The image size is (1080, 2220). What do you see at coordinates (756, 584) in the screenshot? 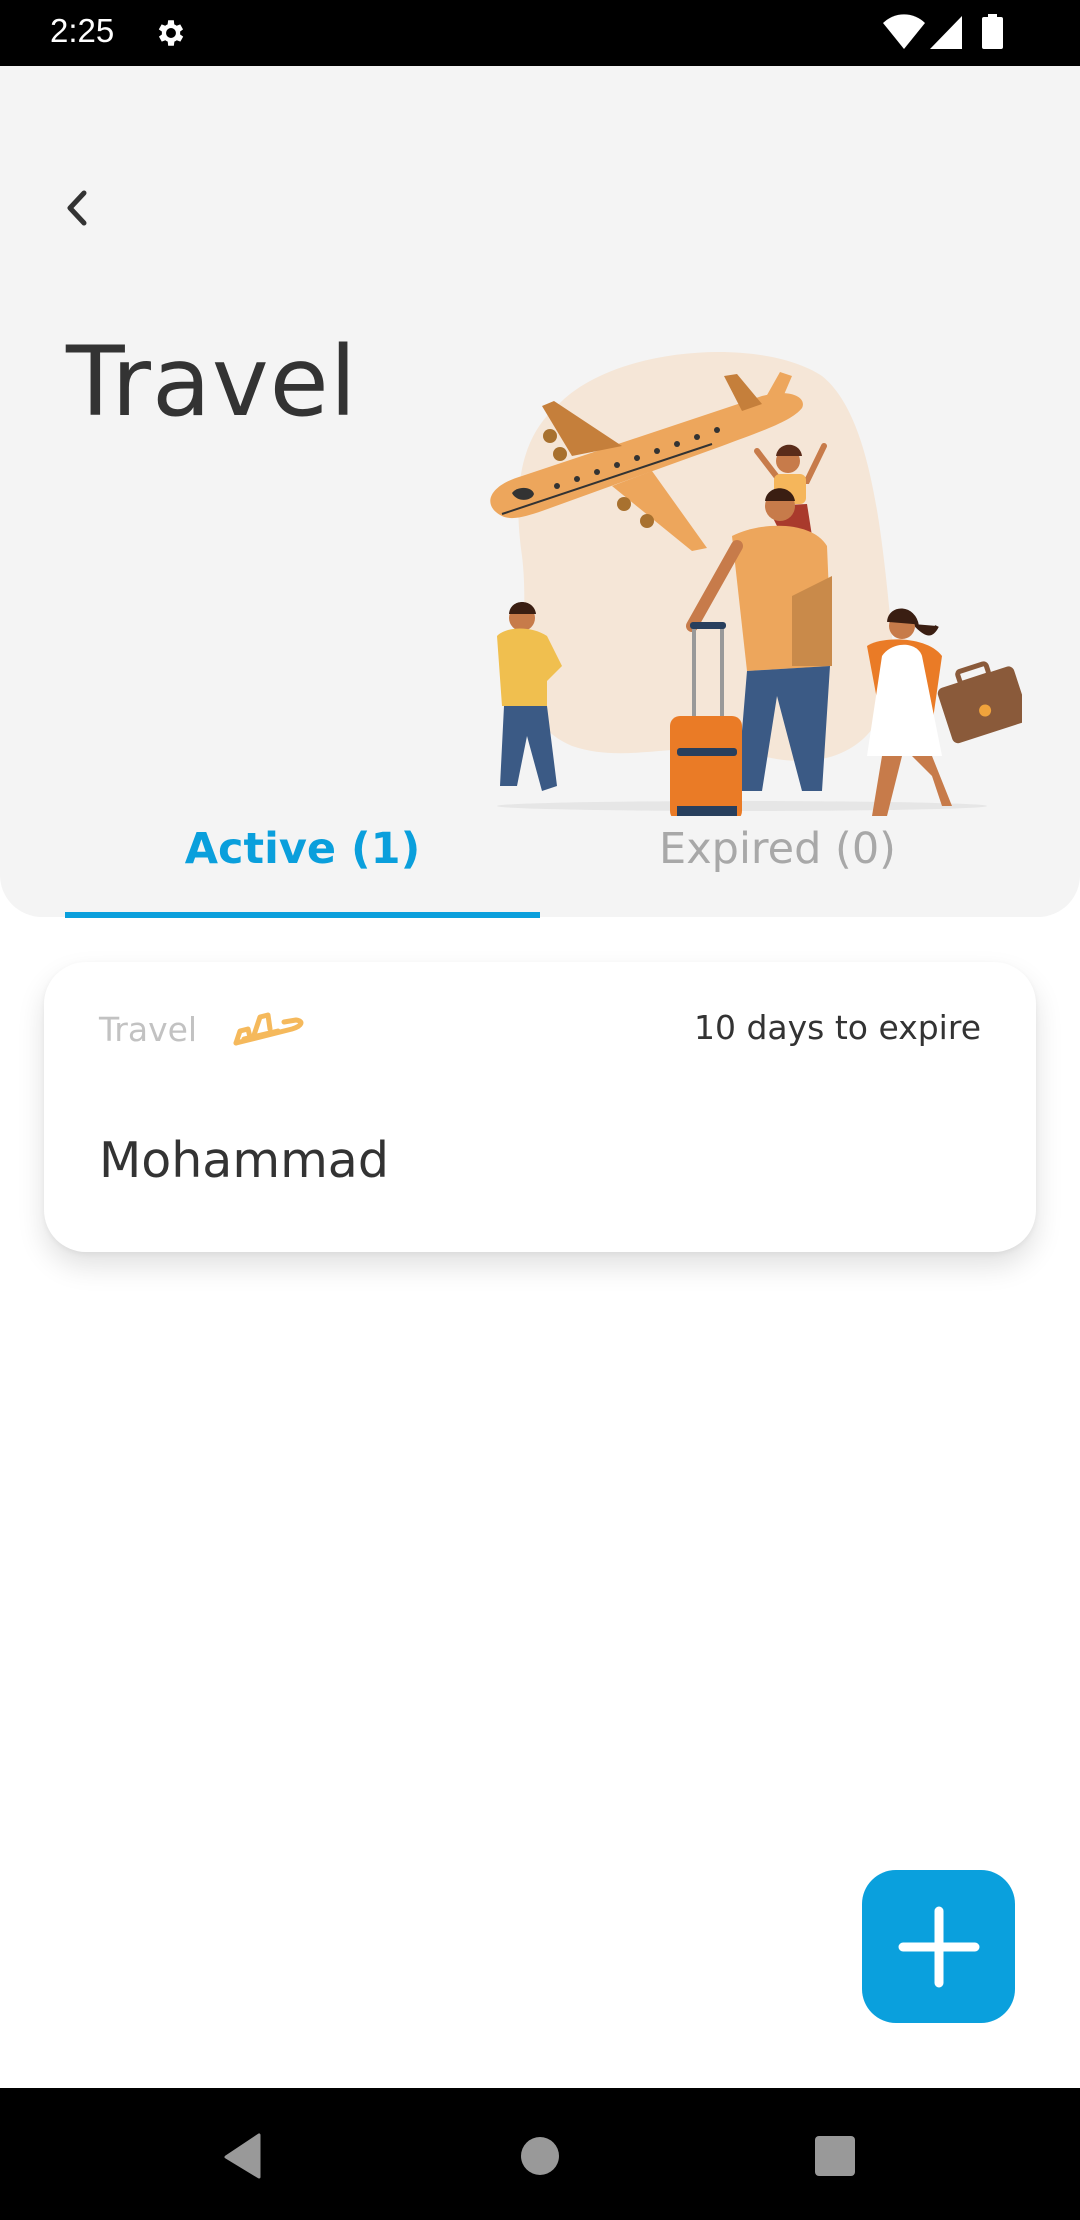
I see `family-travel-illustration` at bounding box center [756, 584].